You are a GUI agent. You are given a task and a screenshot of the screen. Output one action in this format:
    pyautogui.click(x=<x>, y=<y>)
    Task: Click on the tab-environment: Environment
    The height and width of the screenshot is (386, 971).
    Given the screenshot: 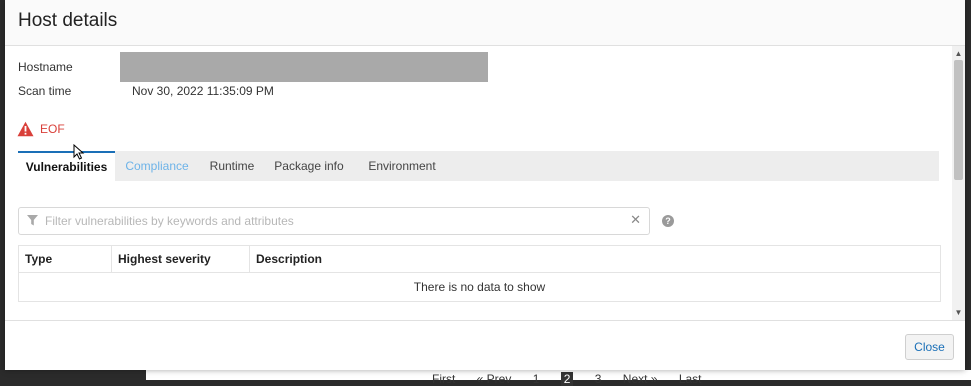 What is the action you would take?
    pyautogui.click(x=402, y=166)
    